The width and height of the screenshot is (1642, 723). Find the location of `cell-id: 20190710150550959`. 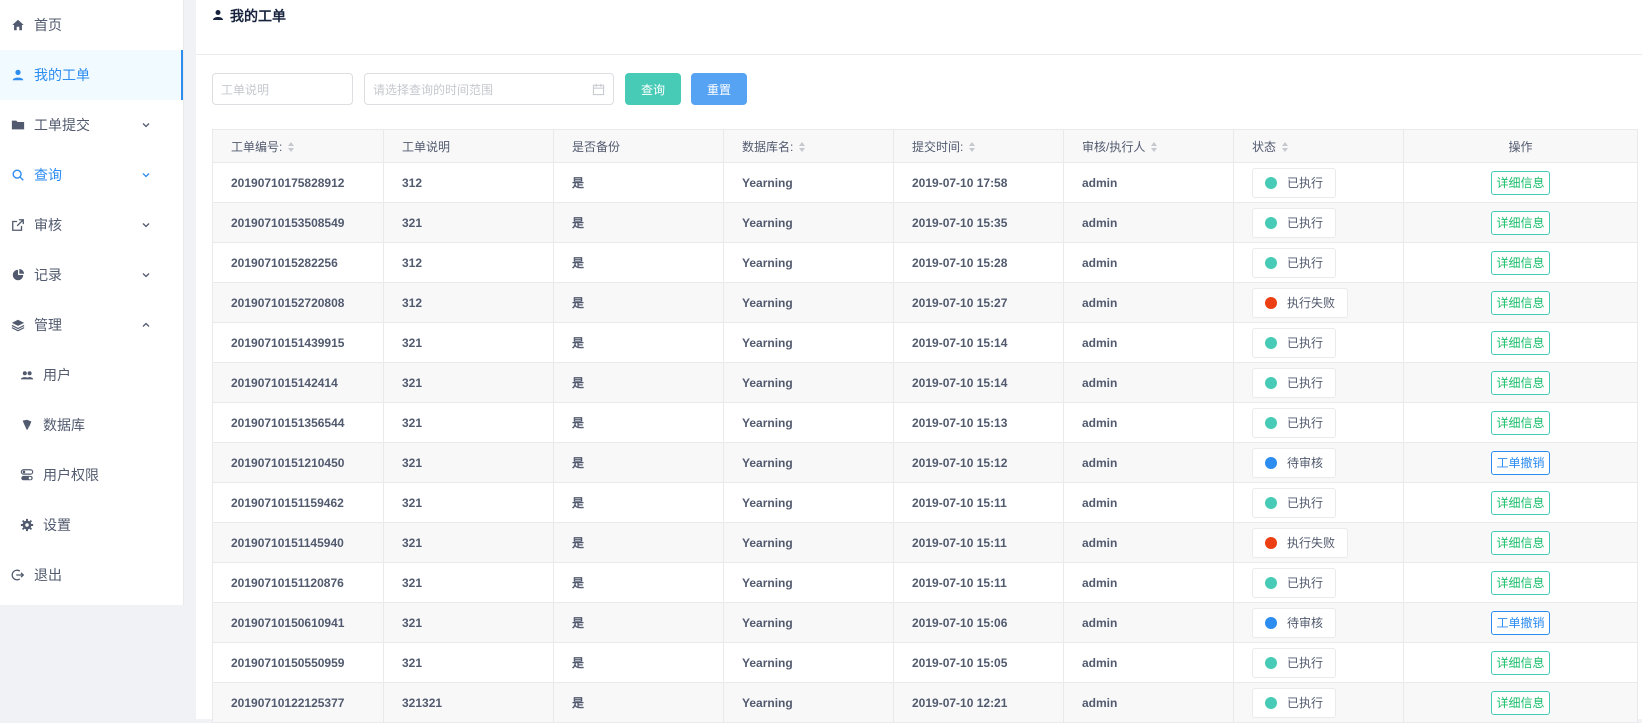

cell-id: 20190710150550959 is located at coordinates (298, 662).